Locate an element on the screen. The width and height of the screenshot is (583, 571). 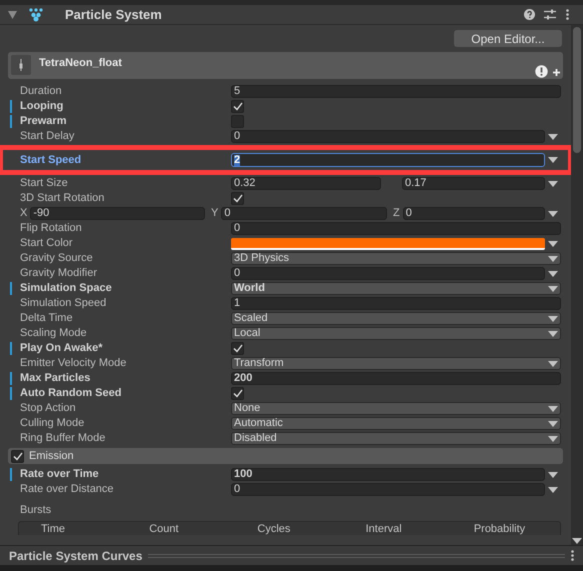
property-label: Rate over Distance is located at coordinates (67, 490).